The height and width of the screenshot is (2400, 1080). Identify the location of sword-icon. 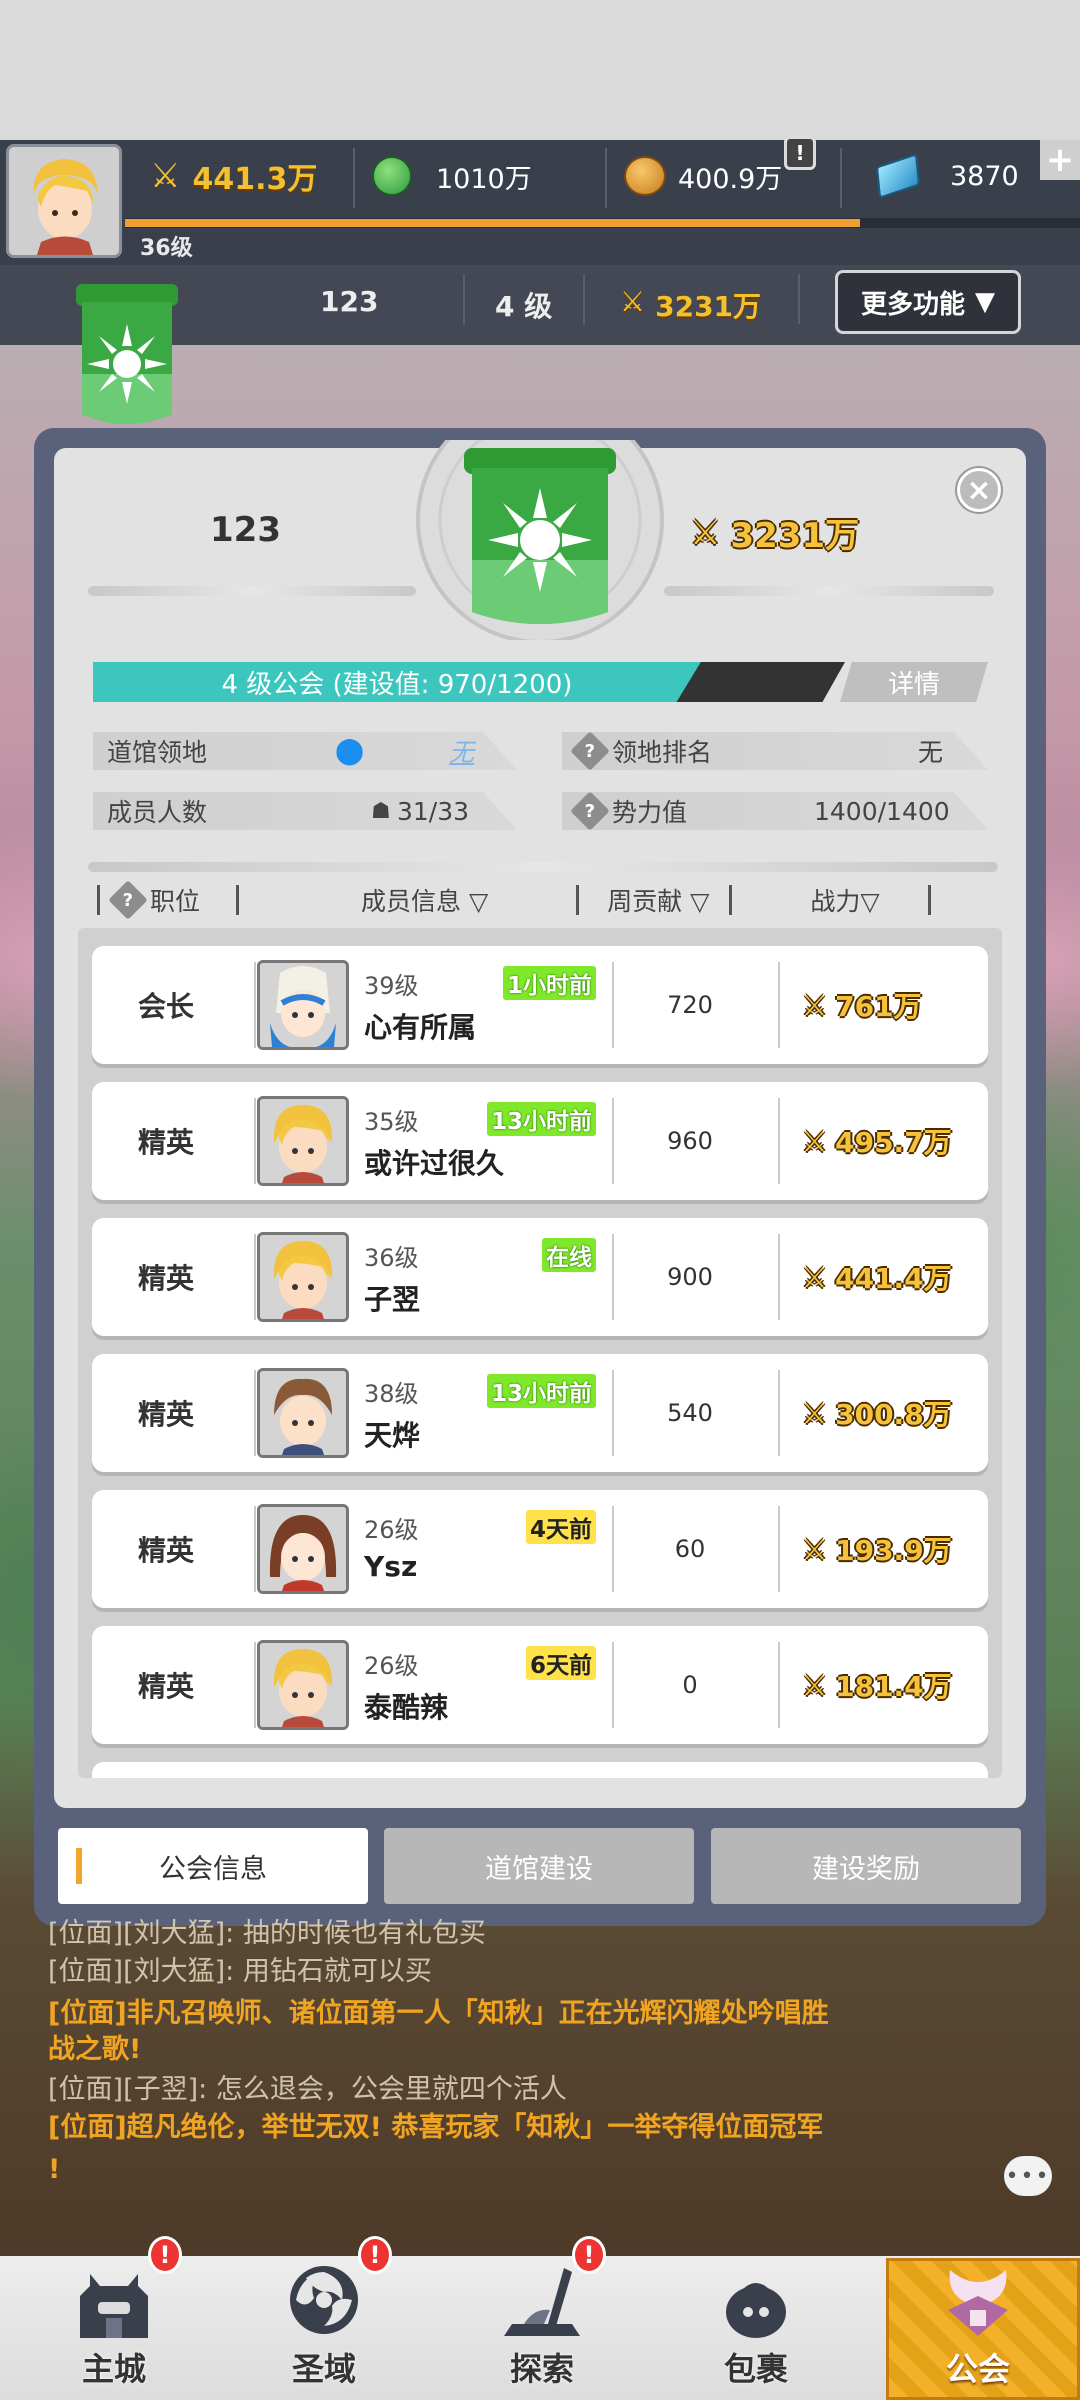
(542, 2302).